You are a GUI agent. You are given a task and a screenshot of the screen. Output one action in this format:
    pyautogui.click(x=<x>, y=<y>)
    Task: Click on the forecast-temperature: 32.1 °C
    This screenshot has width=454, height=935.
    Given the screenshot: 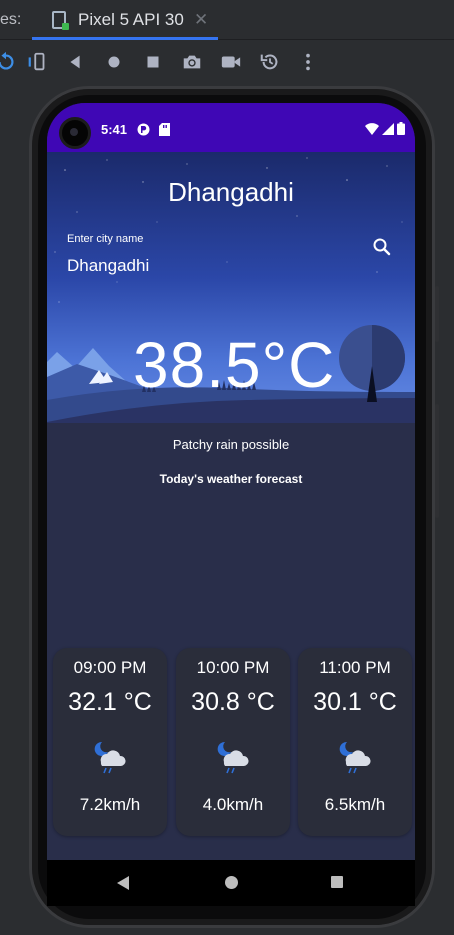 What is the action you would take?
    pyautogui.click(x=110, y=702)
    